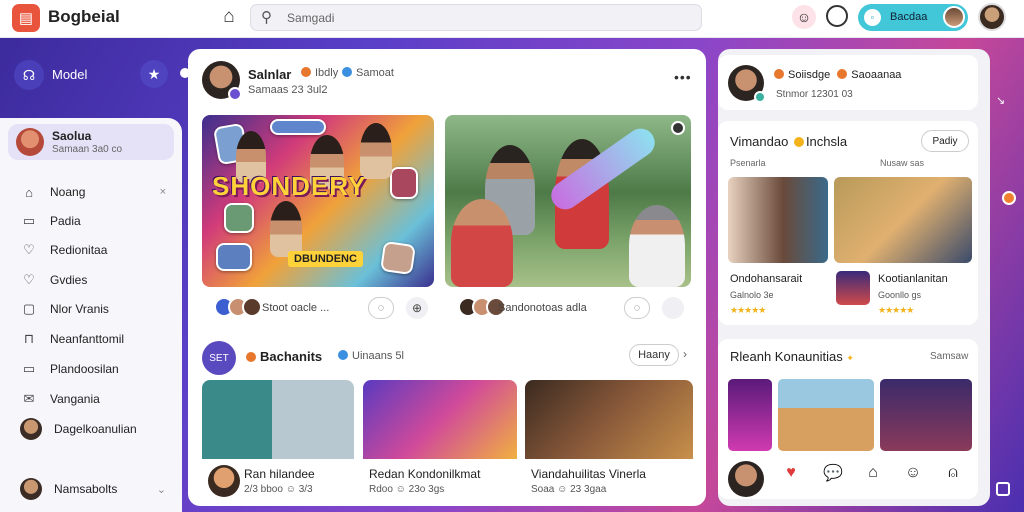 This screenshot has width=1024, height=512. What do you see at coordinates (68, 192) in the screenshot?
I see `sidebar-item-label: Noang` at bounding box center [68, 192].